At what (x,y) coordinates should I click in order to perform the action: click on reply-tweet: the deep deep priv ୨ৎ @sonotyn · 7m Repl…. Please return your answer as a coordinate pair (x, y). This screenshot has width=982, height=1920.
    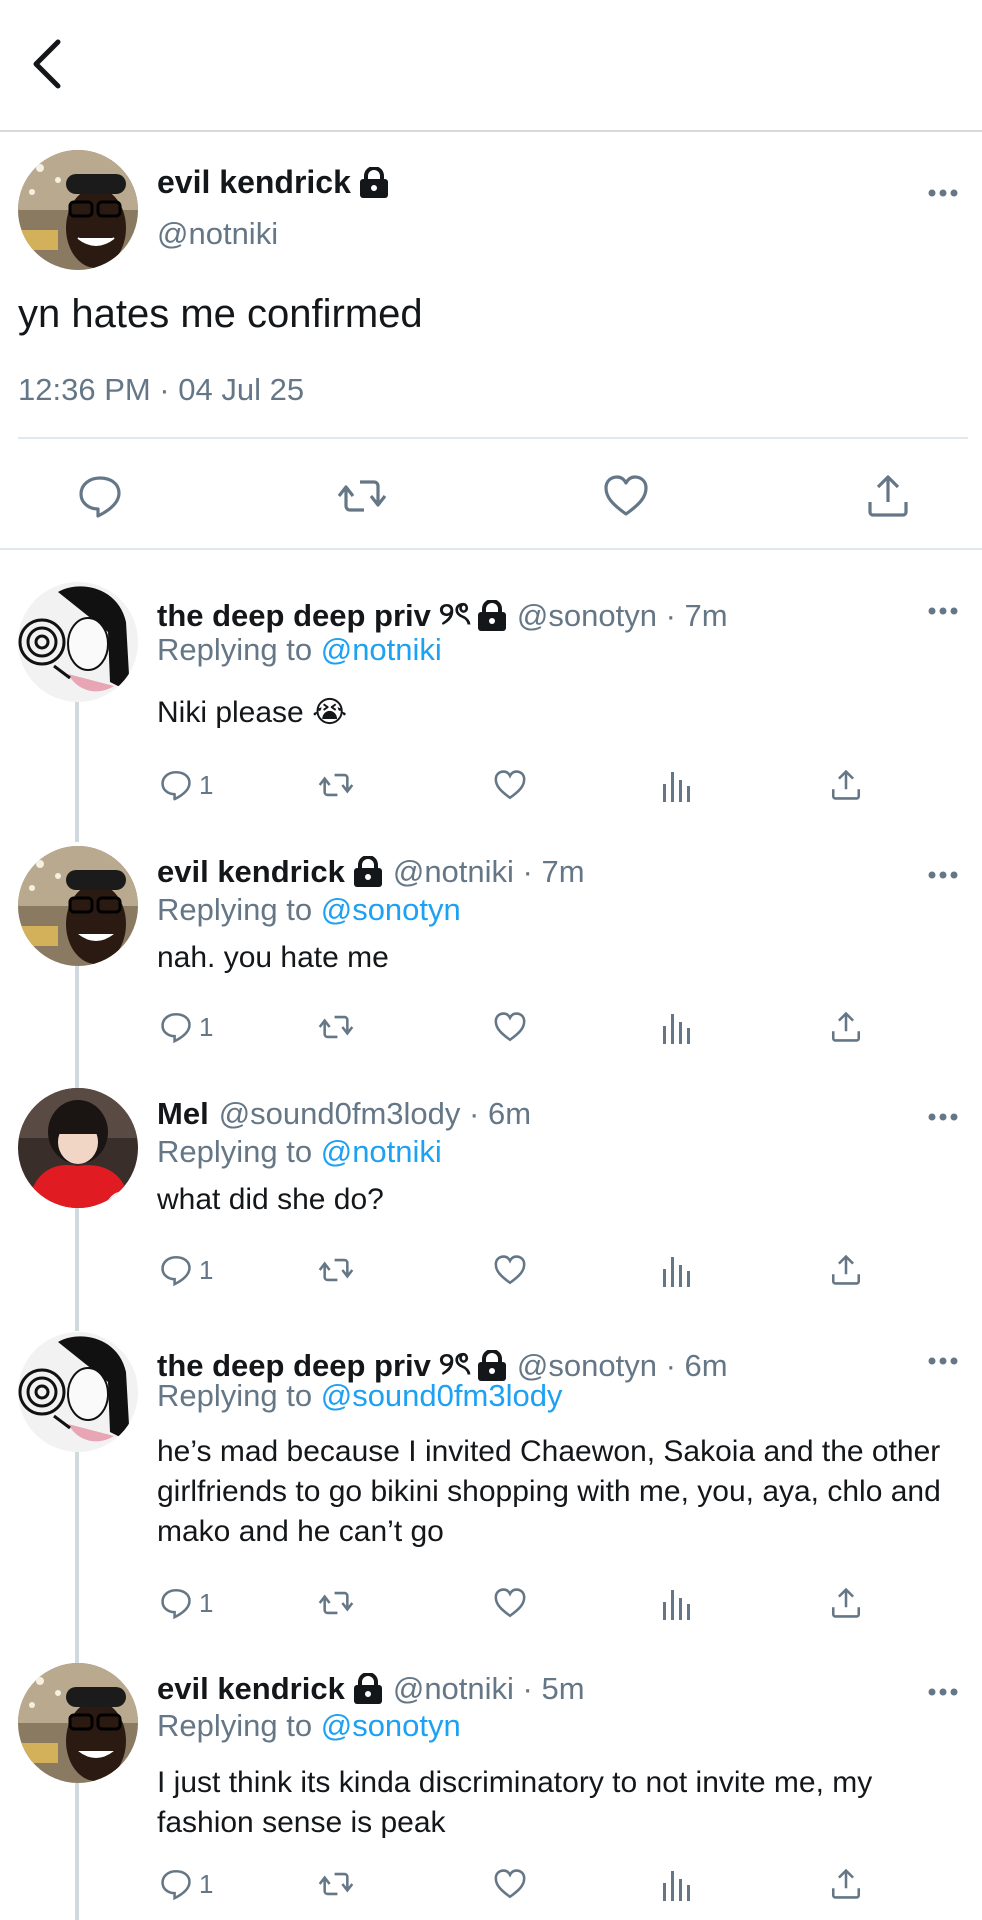
    Looking at the image, I should click on (491, 692).